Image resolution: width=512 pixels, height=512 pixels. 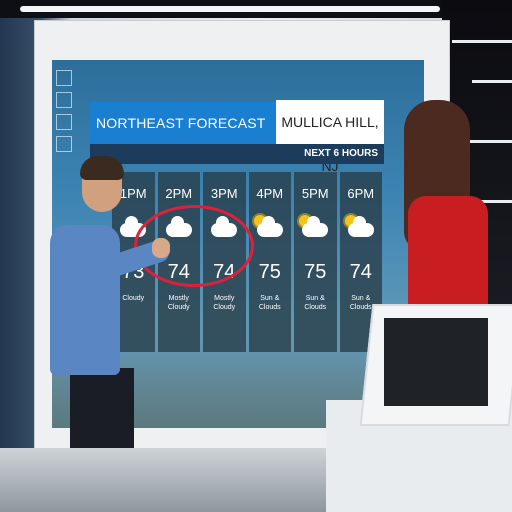 I want to click on location-label: MULLICA HILL, NJ, so click(x=330, y=137).